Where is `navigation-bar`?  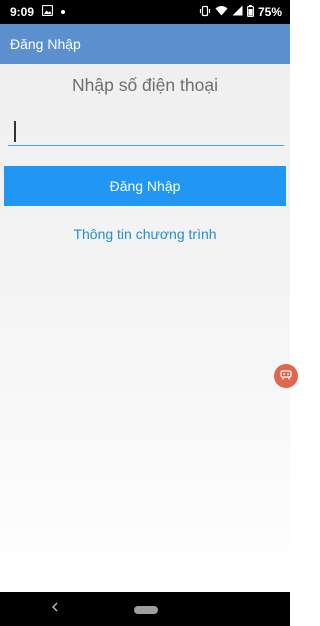 navigation-bar is located at coordinates (145, 609).